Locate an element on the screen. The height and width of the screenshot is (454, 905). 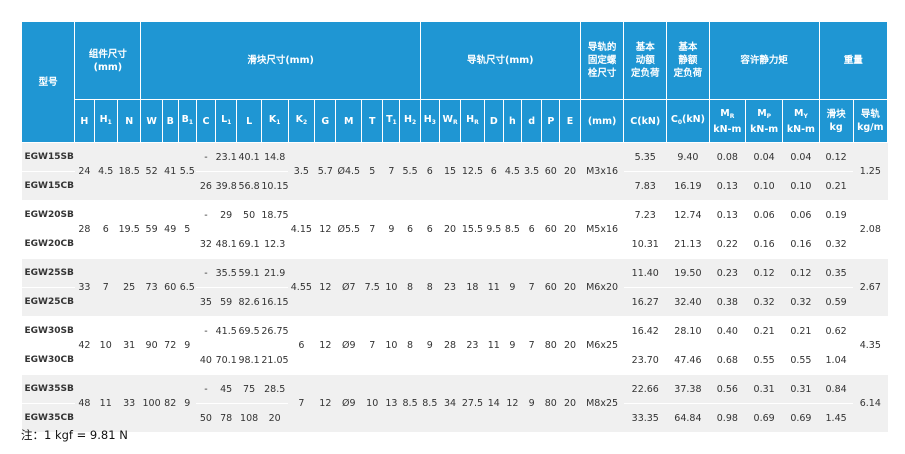
col-WR: WR is located at coordinates (450, 121).